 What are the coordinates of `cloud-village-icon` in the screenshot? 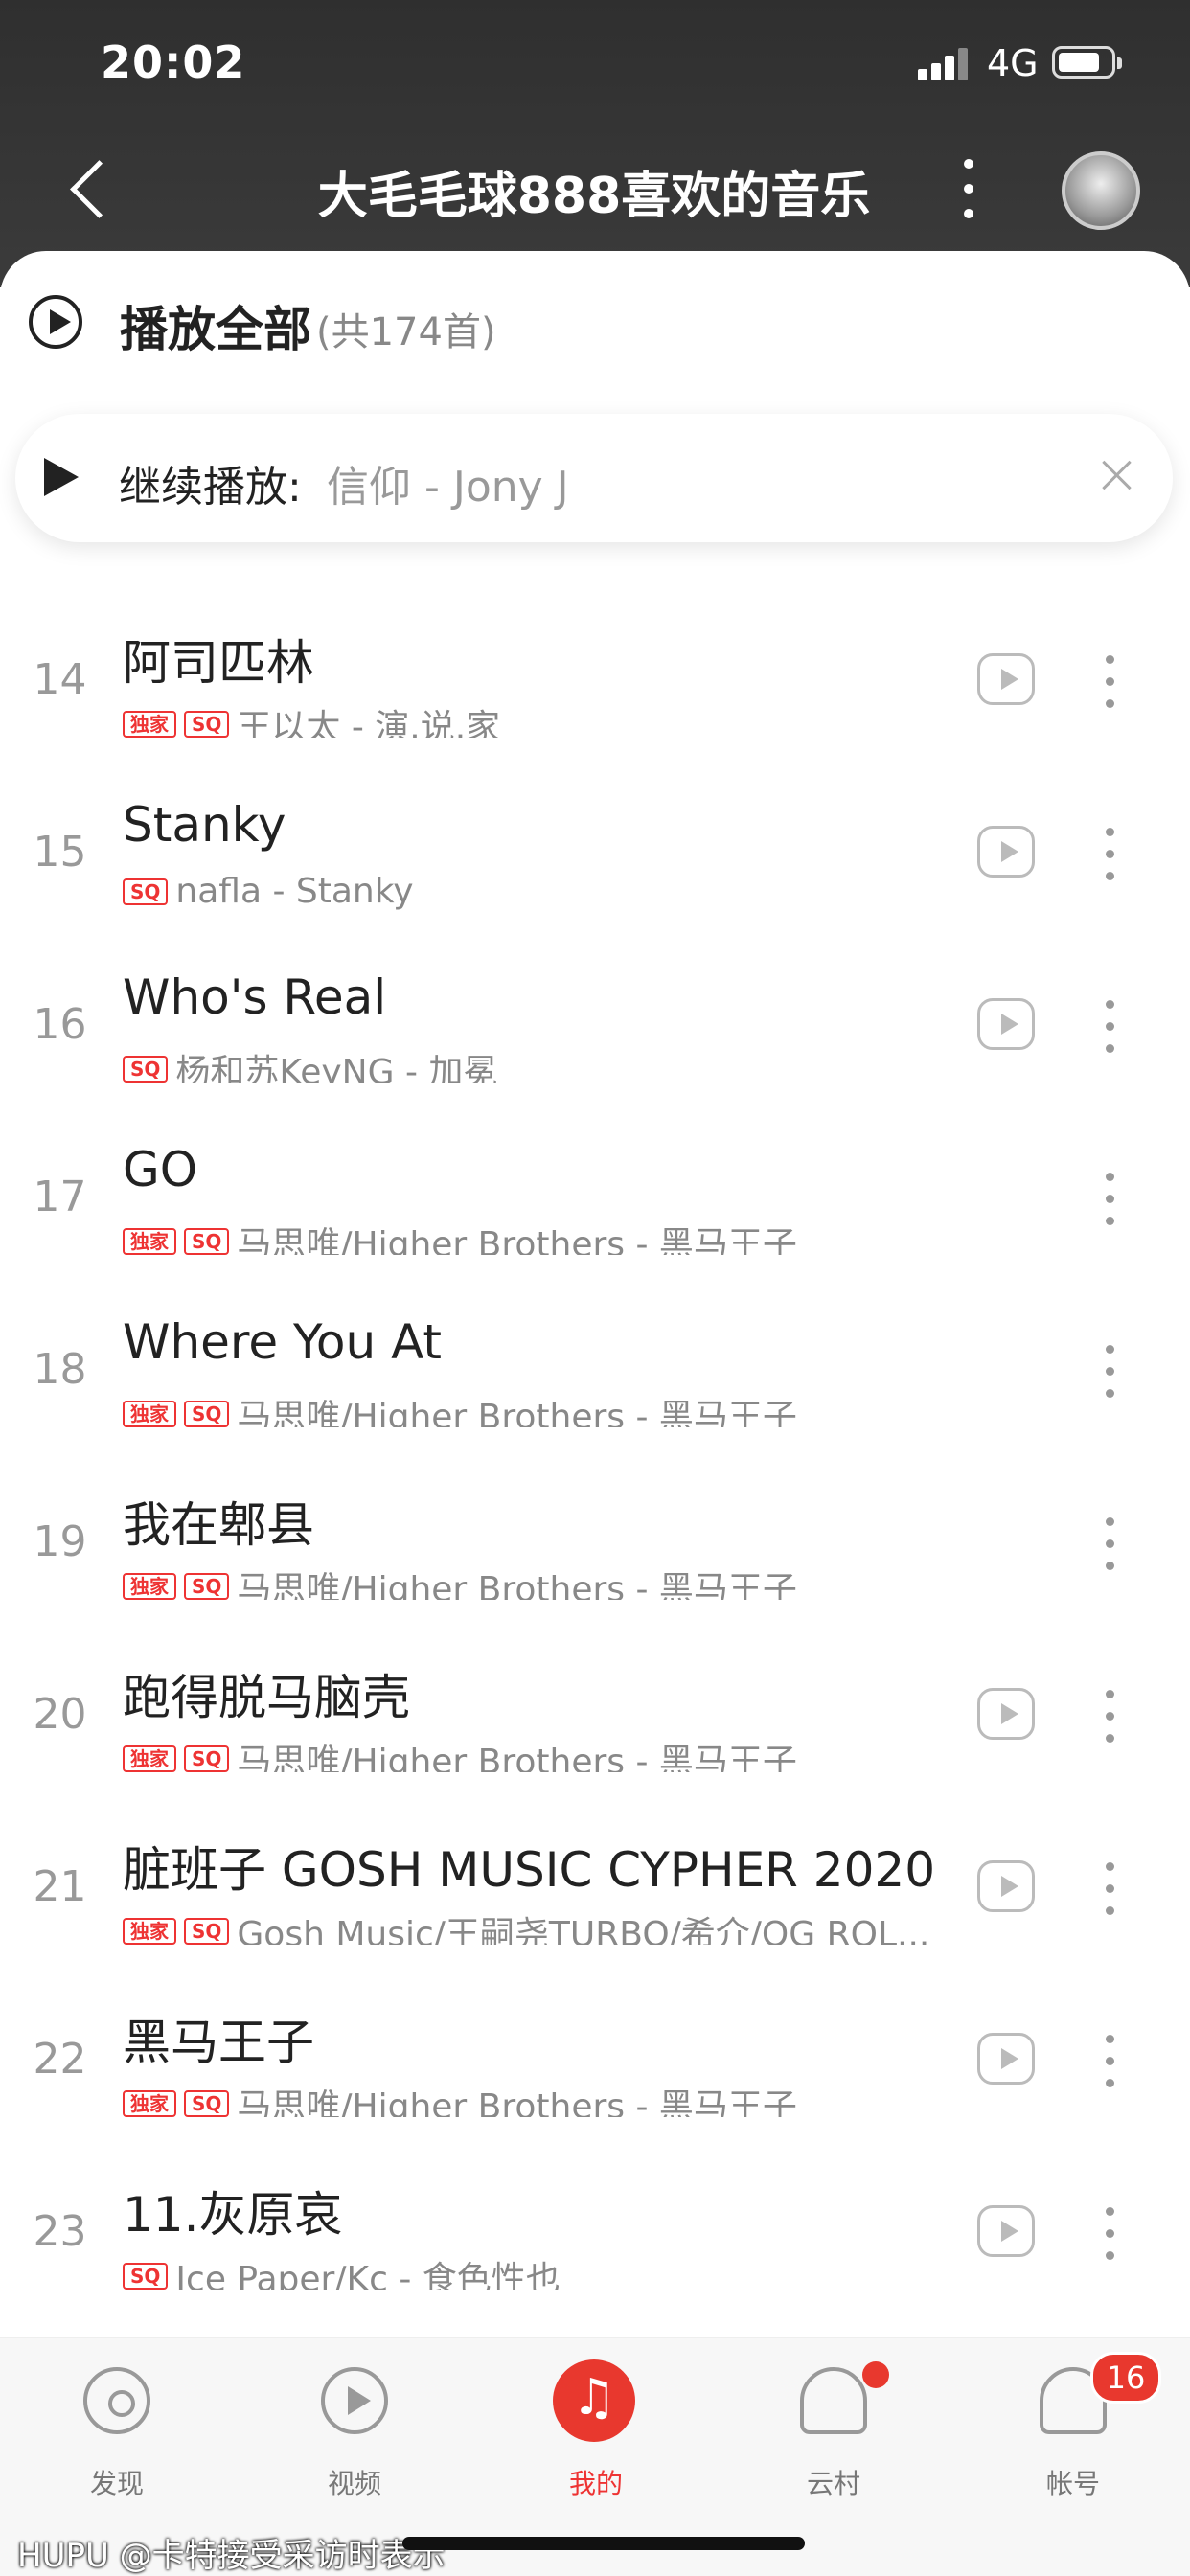 It's located at (834, 2401).